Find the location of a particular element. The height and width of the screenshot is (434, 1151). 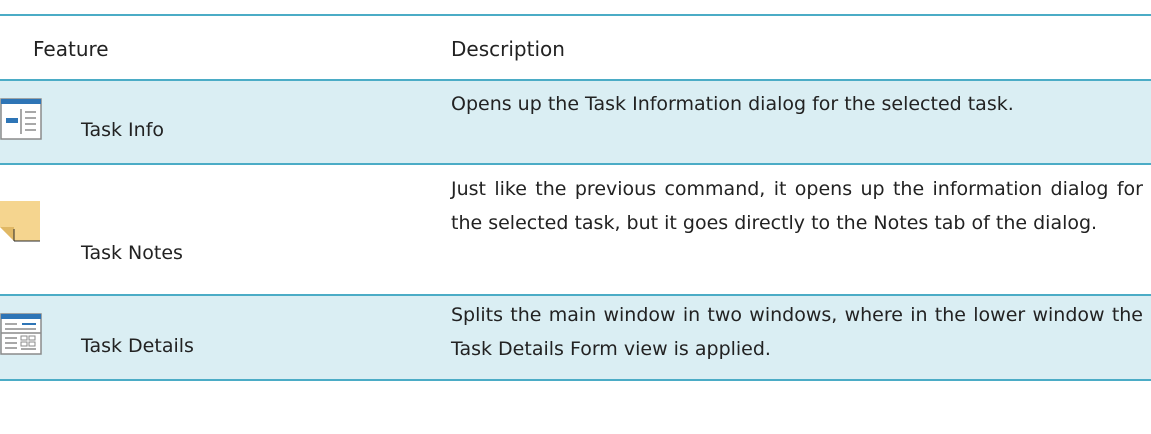

feature-label: Task Info is located at coordinates (123, 130).